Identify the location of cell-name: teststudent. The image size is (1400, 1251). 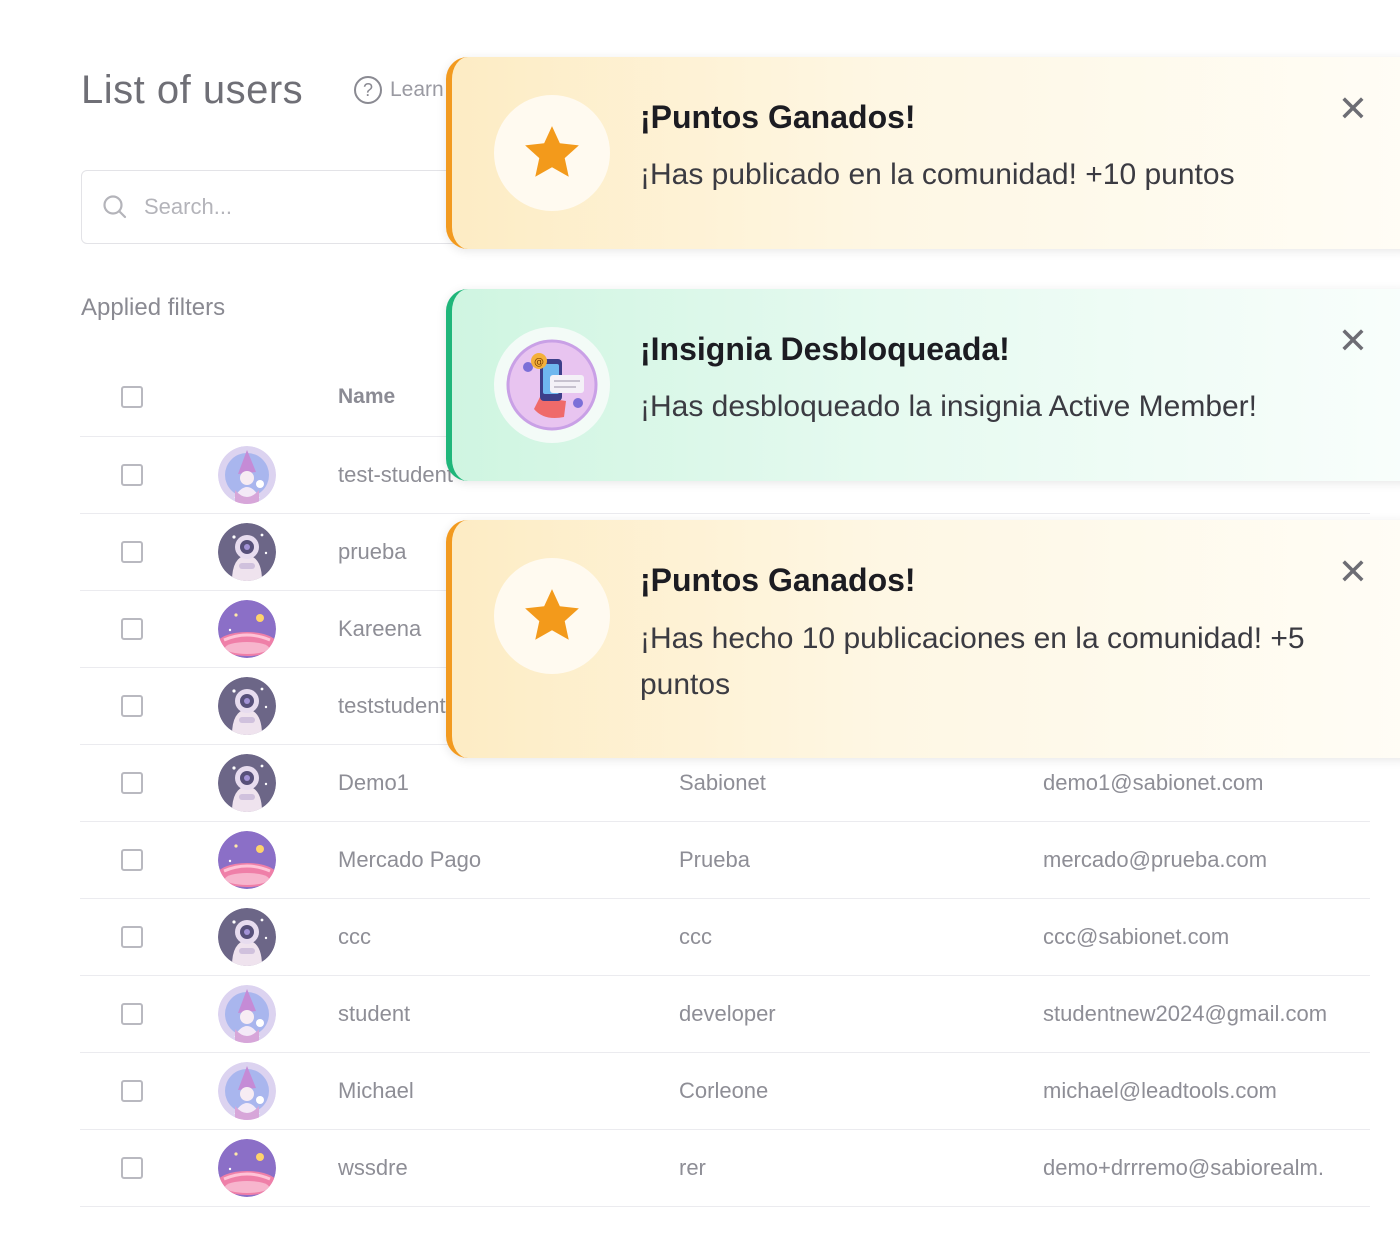
(392, 705).